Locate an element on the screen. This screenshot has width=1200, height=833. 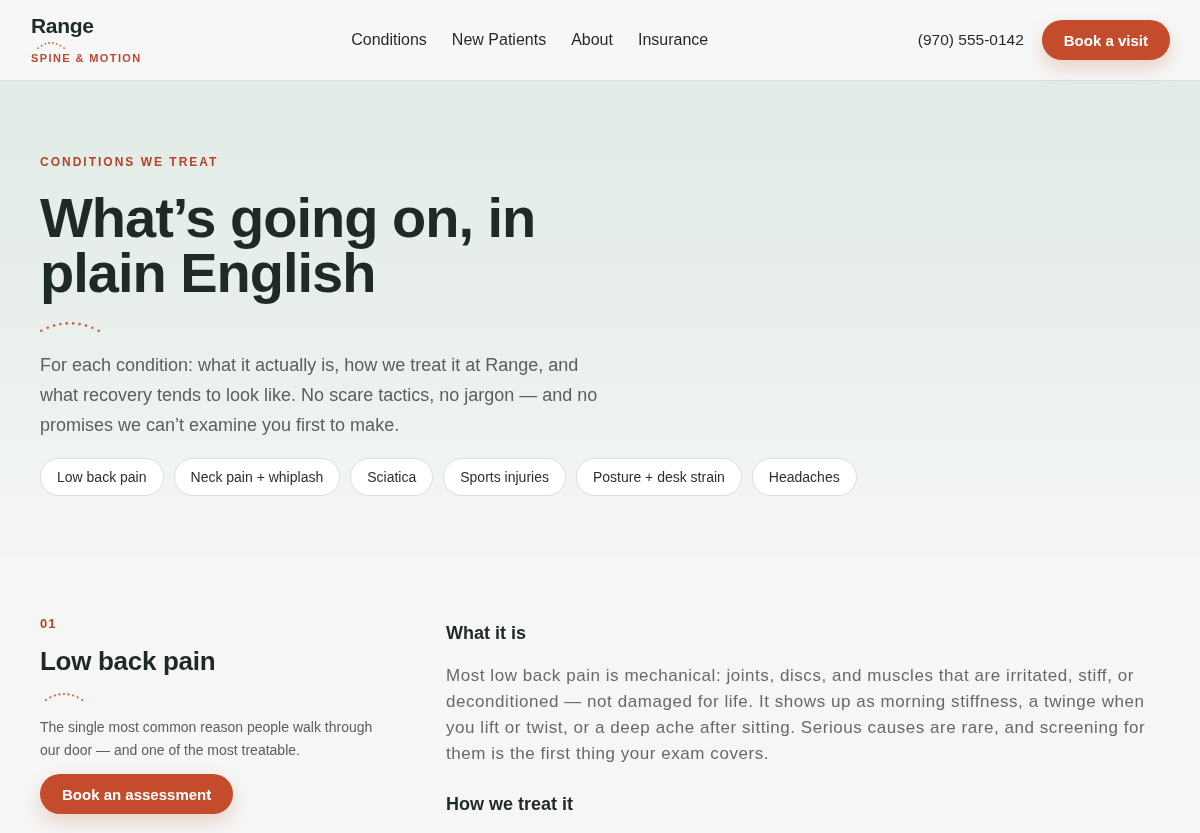
nav-link: New Patients is located at coordinates (499, 40).